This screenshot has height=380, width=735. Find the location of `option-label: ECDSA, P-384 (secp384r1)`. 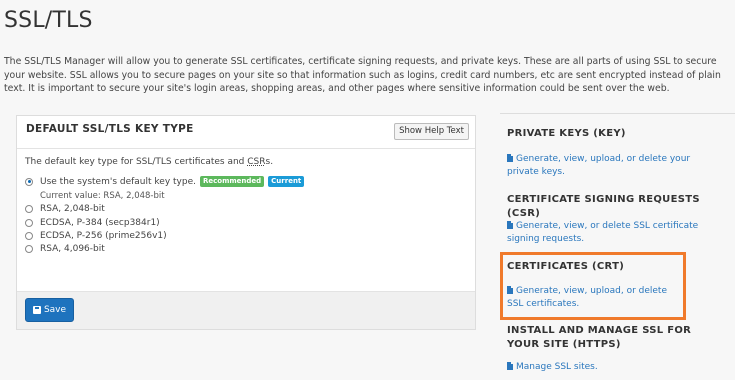

option-label: ECDSA, P-384 (secp384r1) is located at coordinates (100, 223).